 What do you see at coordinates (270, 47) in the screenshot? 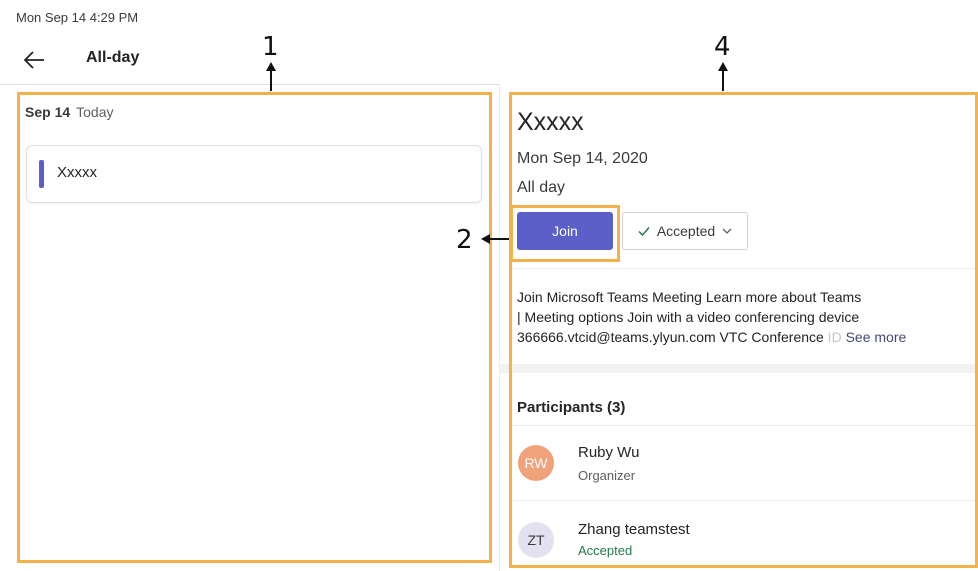
I see `annotation-label-1: 1` at bounding box center [270, 47].